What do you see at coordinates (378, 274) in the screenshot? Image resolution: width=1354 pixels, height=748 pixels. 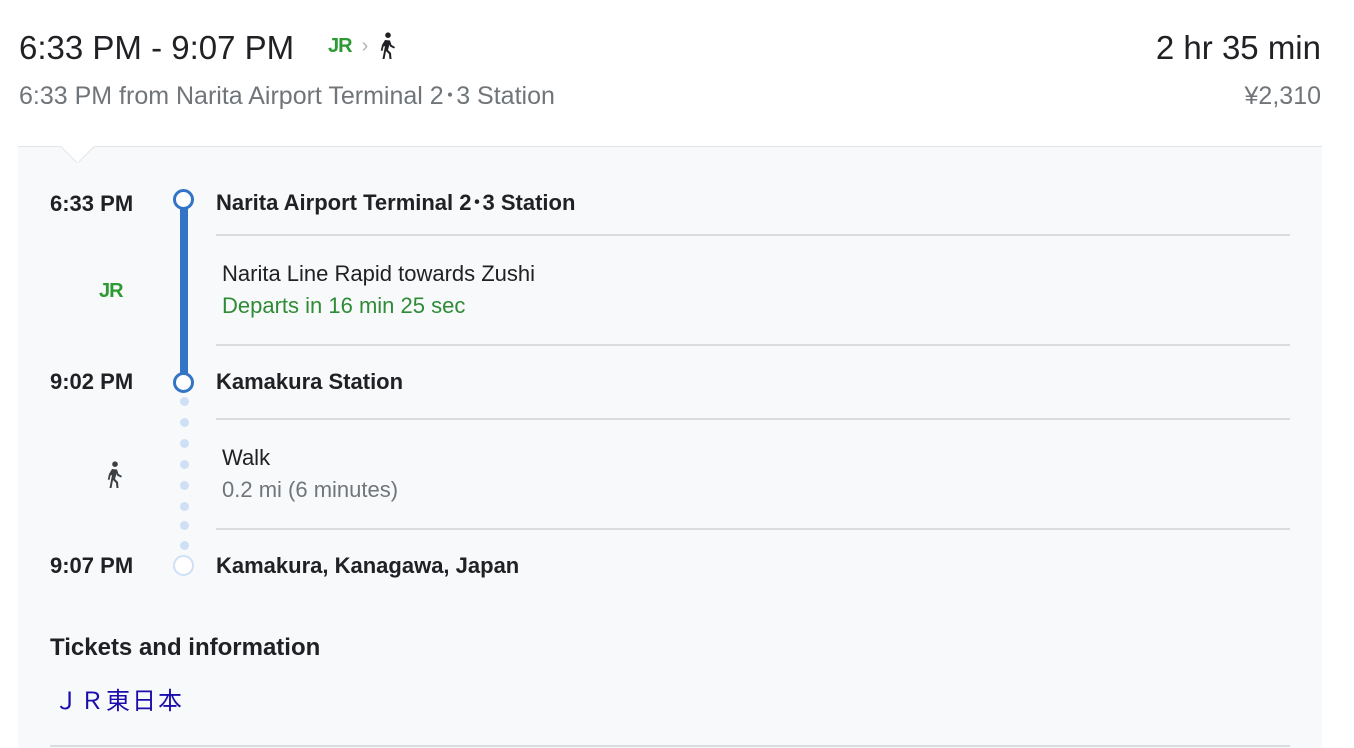 I see `train-line-name: Narita Line Rapid towards Zushi` at bounding box center [378, 274].